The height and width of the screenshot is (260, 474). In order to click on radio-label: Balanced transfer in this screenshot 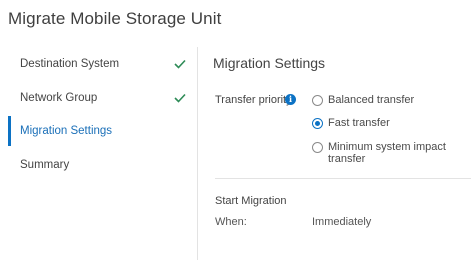, I will do `click(371, 100)`.